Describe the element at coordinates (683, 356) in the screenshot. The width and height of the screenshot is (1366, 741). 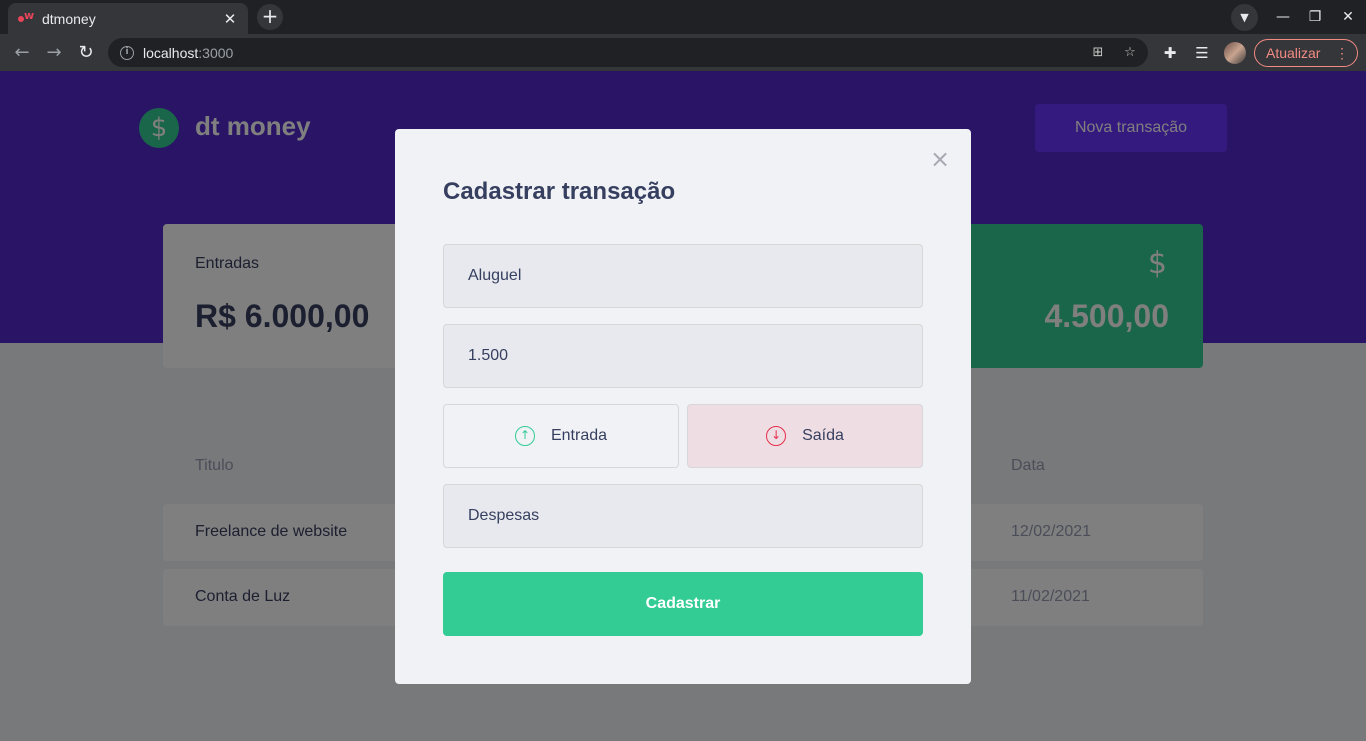
I see `amount-input: 1.500` at that location.